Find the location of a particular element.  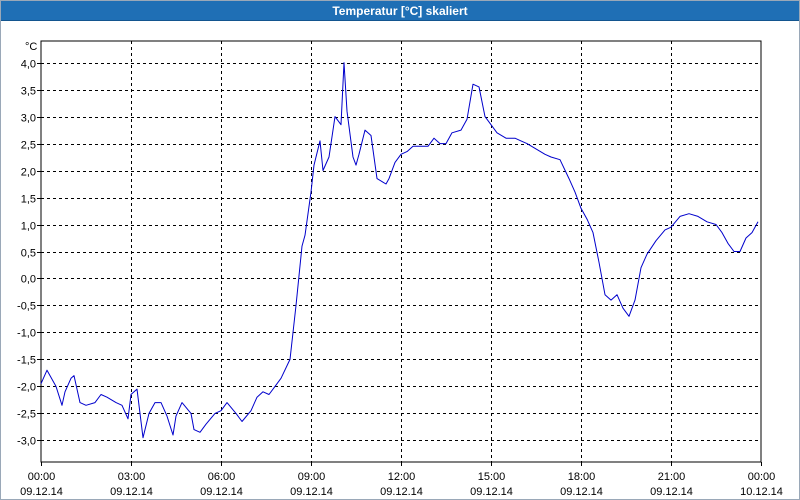

y-axis-unit-label: °C is located at coordinates (31, 47).